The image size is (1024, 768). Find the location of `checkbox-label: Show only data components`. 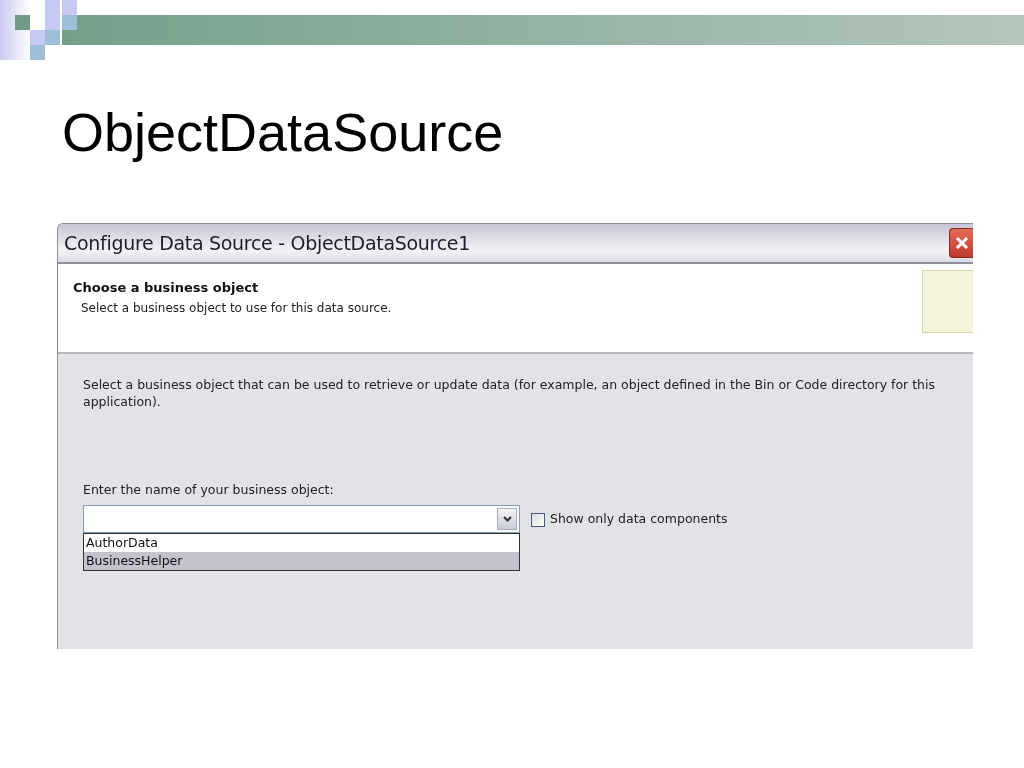

checkbox-label: Show only data components is located at coordinates (639, 519).